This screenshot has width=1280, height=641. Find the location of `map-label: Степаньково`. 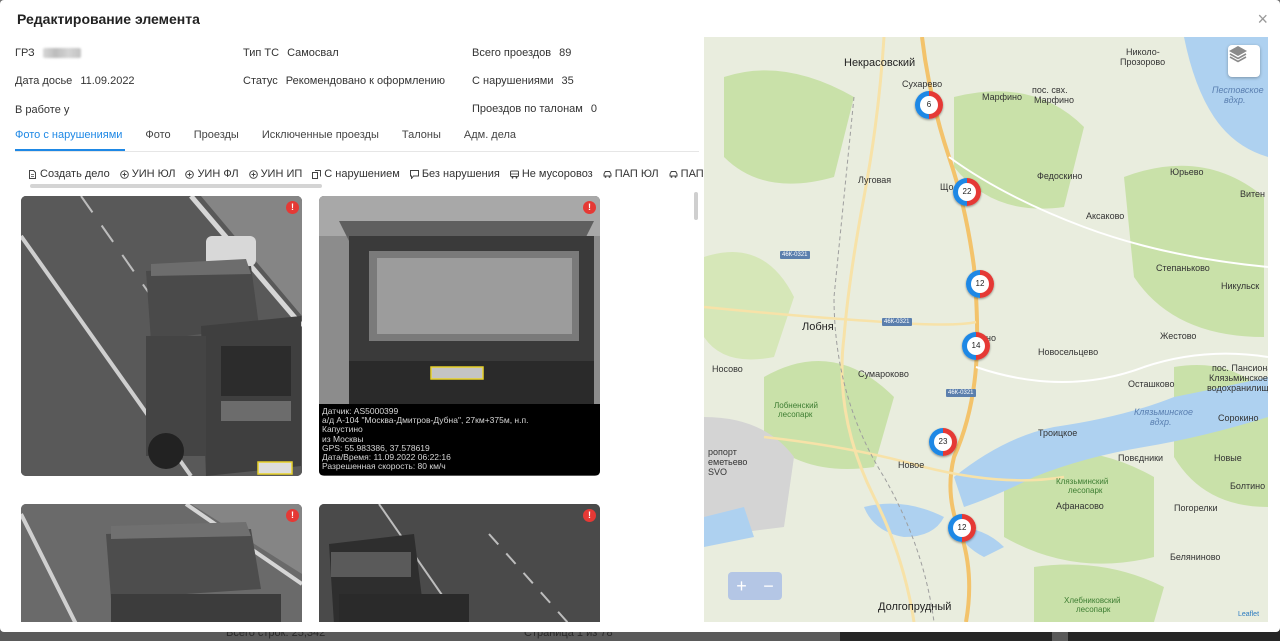

map-label: Степаньково is located at coordinates (1183, 268).